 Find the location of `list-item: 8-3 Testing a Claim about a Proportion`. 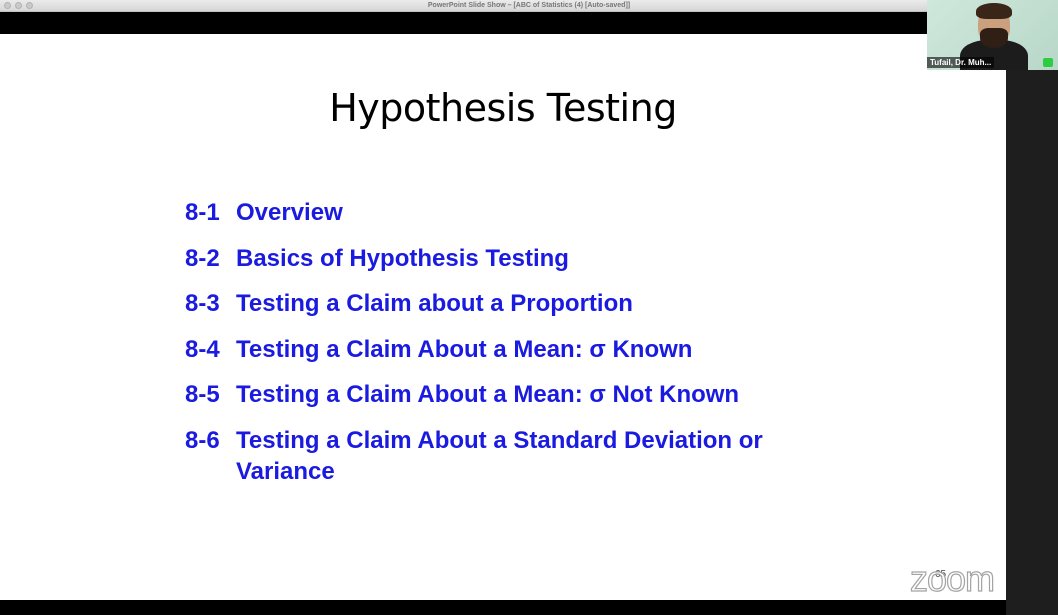

list-item: 8-3 Testing a Claim about a Proportion is located at coordinates (505, 303).